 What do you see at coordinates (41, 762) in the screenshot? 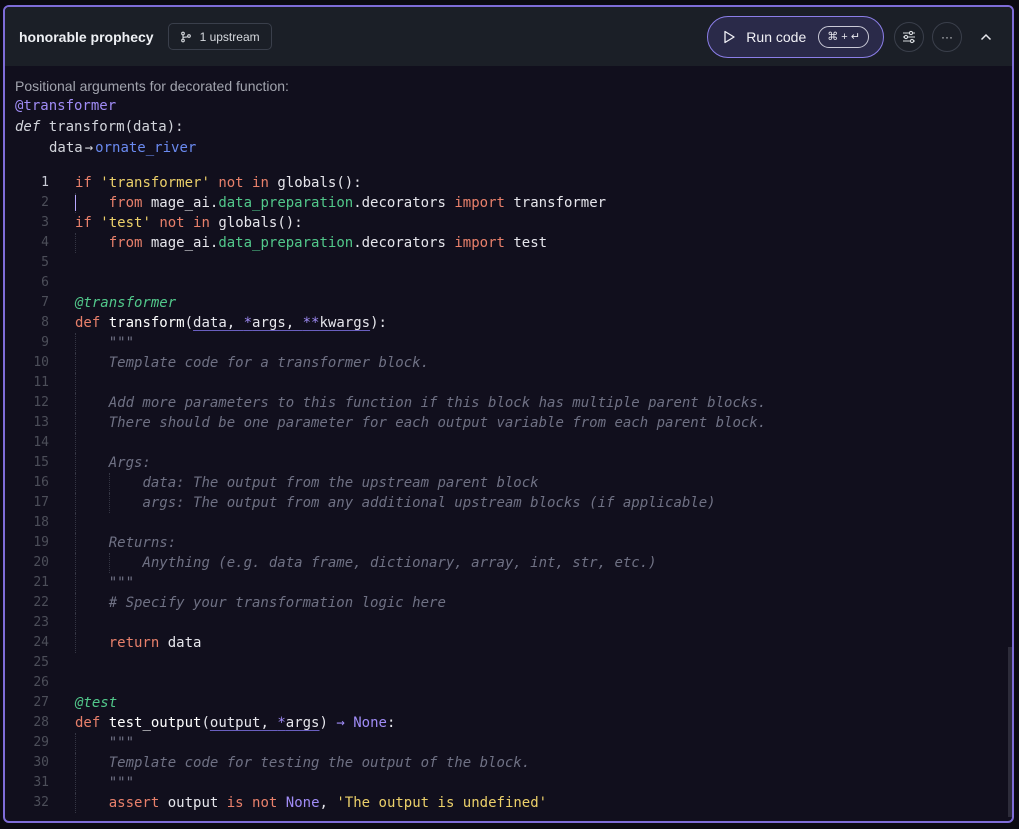
I see `line-number: 30` at bounding box center [41, 762].